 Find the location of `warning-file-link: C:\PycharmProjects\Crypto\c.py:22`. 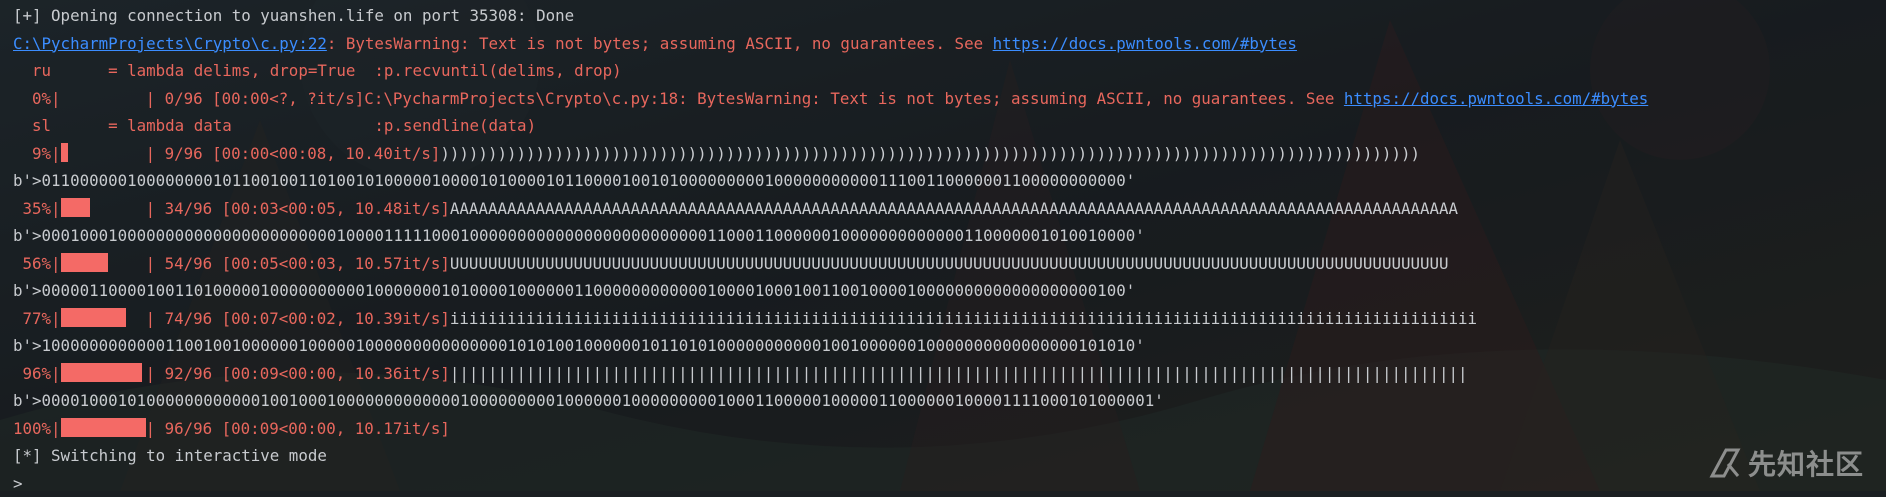

warning-file-link: C:\PycharmProjects\Crypto\c.py:22 is located at coordinates (170, 43).